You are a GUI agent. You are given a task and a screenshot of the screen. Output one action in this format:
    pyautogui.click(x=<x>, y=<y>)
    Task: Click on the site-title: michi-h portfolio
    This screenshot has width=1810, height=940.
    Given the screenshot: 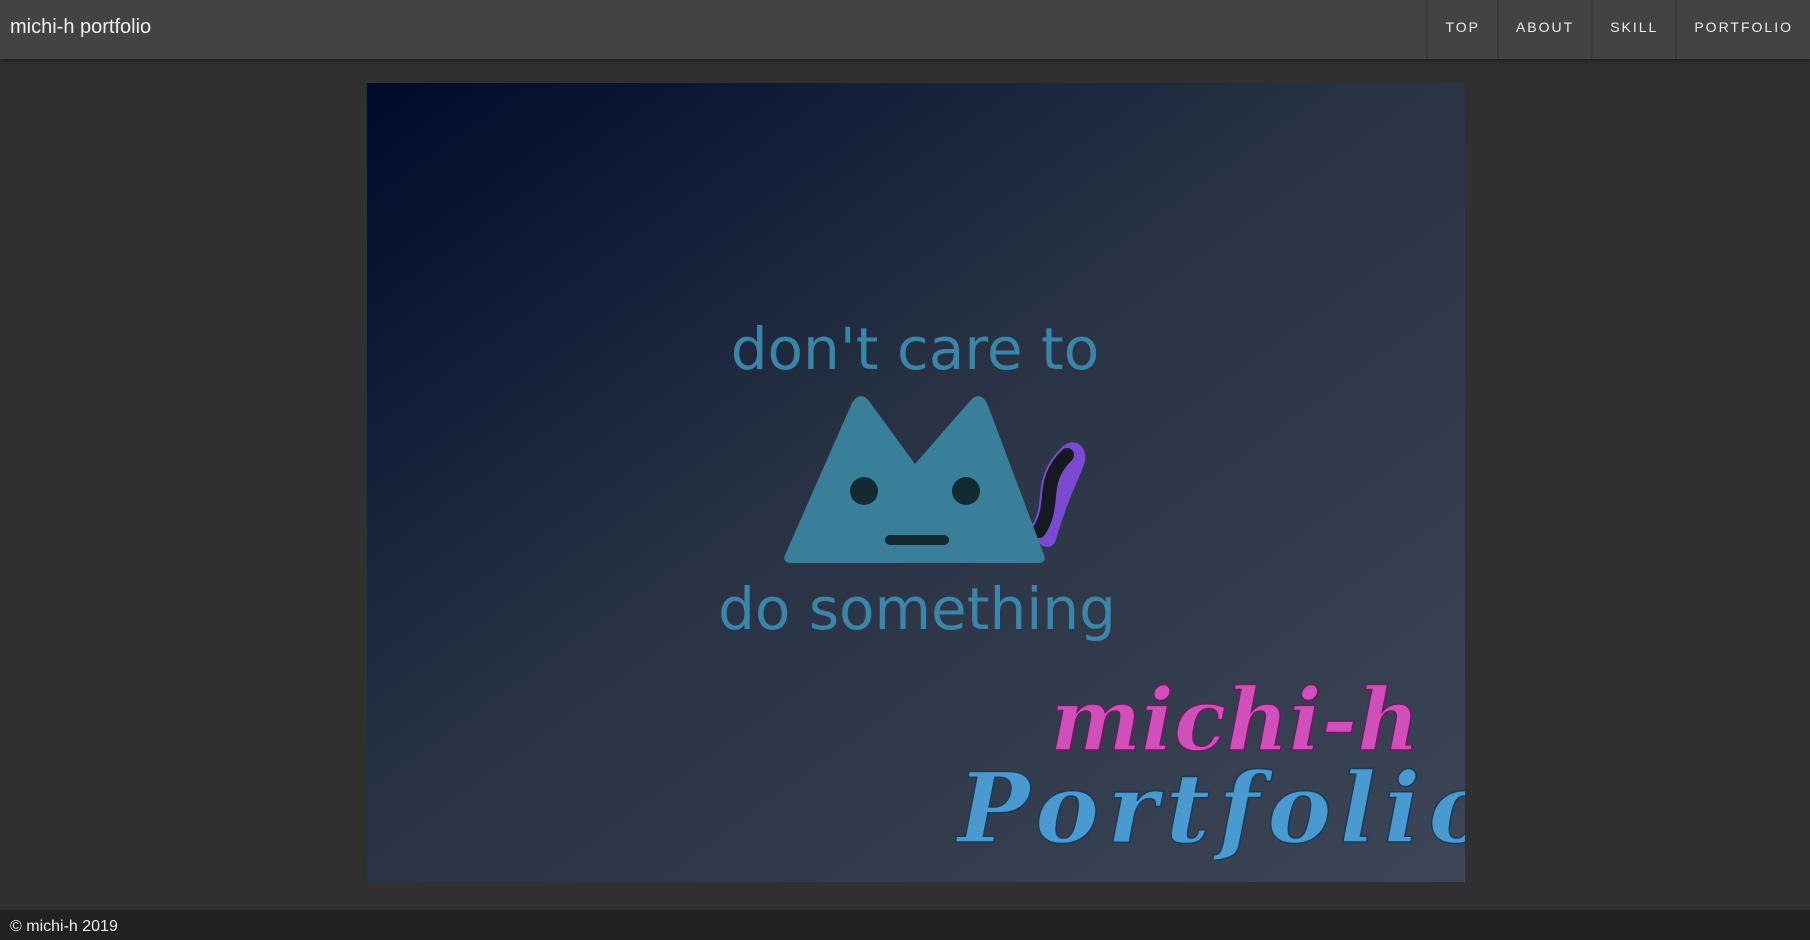 What is the action you would take?
    pyautogui.click(x=80, y=27)
    